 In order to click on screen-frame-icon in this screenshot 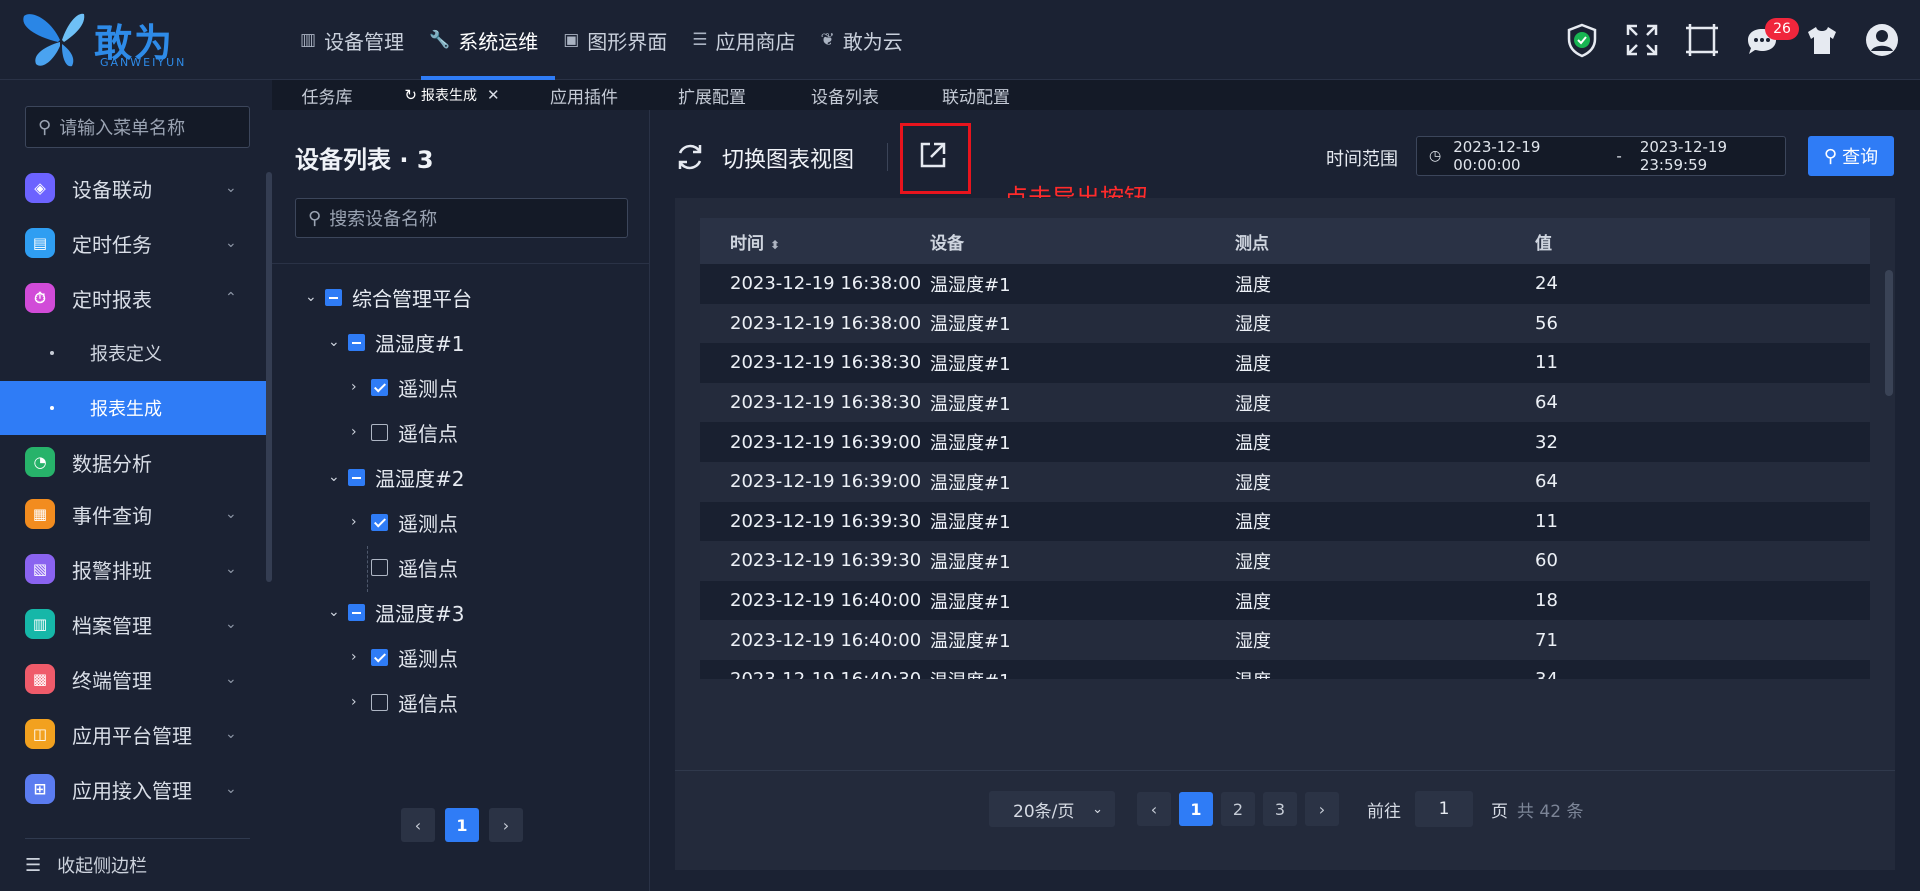, I will do `click(1702, 40)`.